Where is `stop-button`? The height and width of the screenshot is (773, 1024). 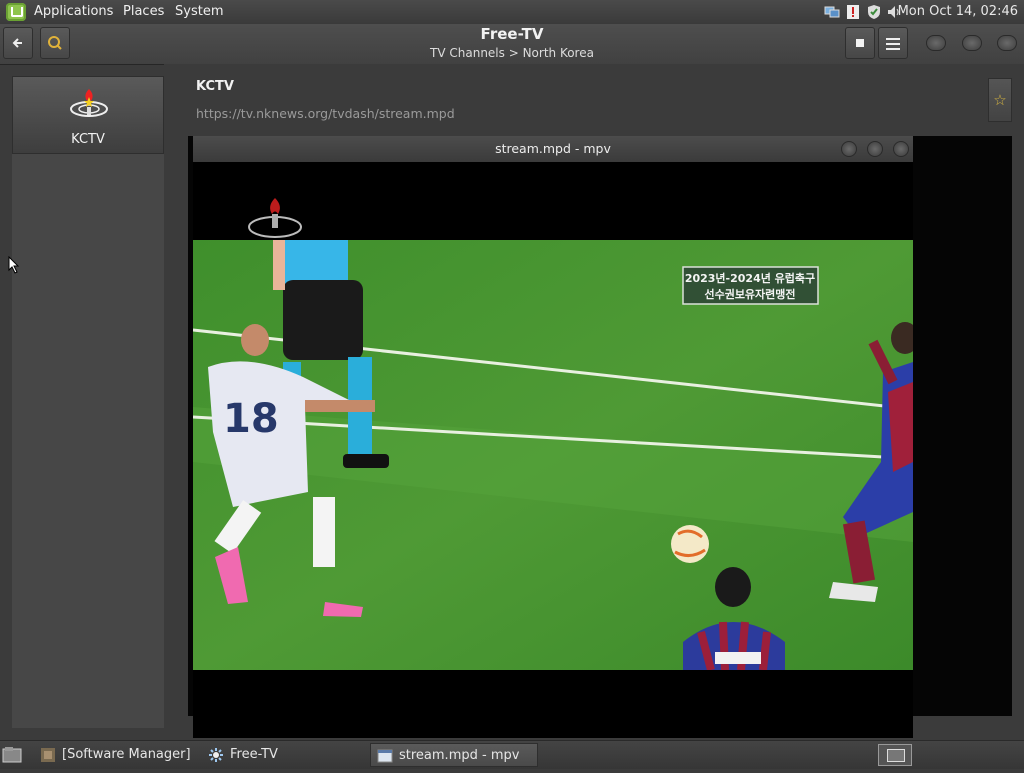 stop-button is located at coordinates (860, 43).